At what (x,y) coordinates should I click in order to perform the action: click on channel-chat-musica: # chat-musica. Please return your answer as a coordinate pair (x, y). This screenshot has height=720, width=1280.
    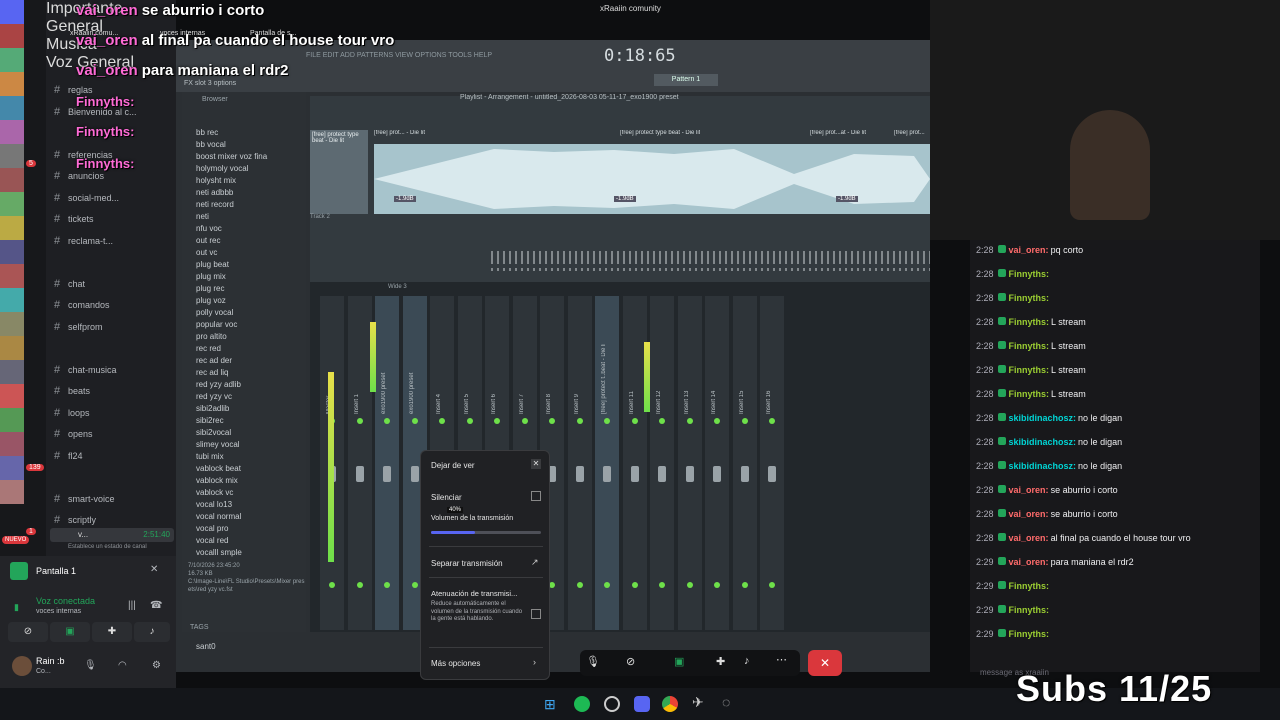
    Looking at the image, I should click on (115, 370).